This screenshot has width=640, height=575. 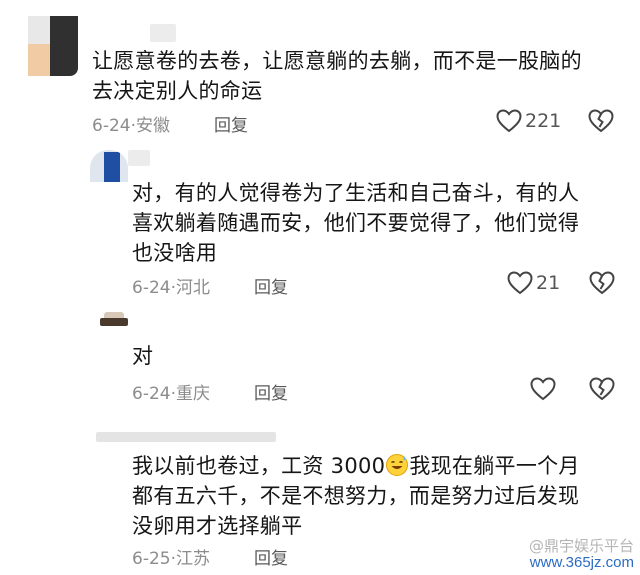 I want to click on comment-location: 河北, so click(x=193, y=288).